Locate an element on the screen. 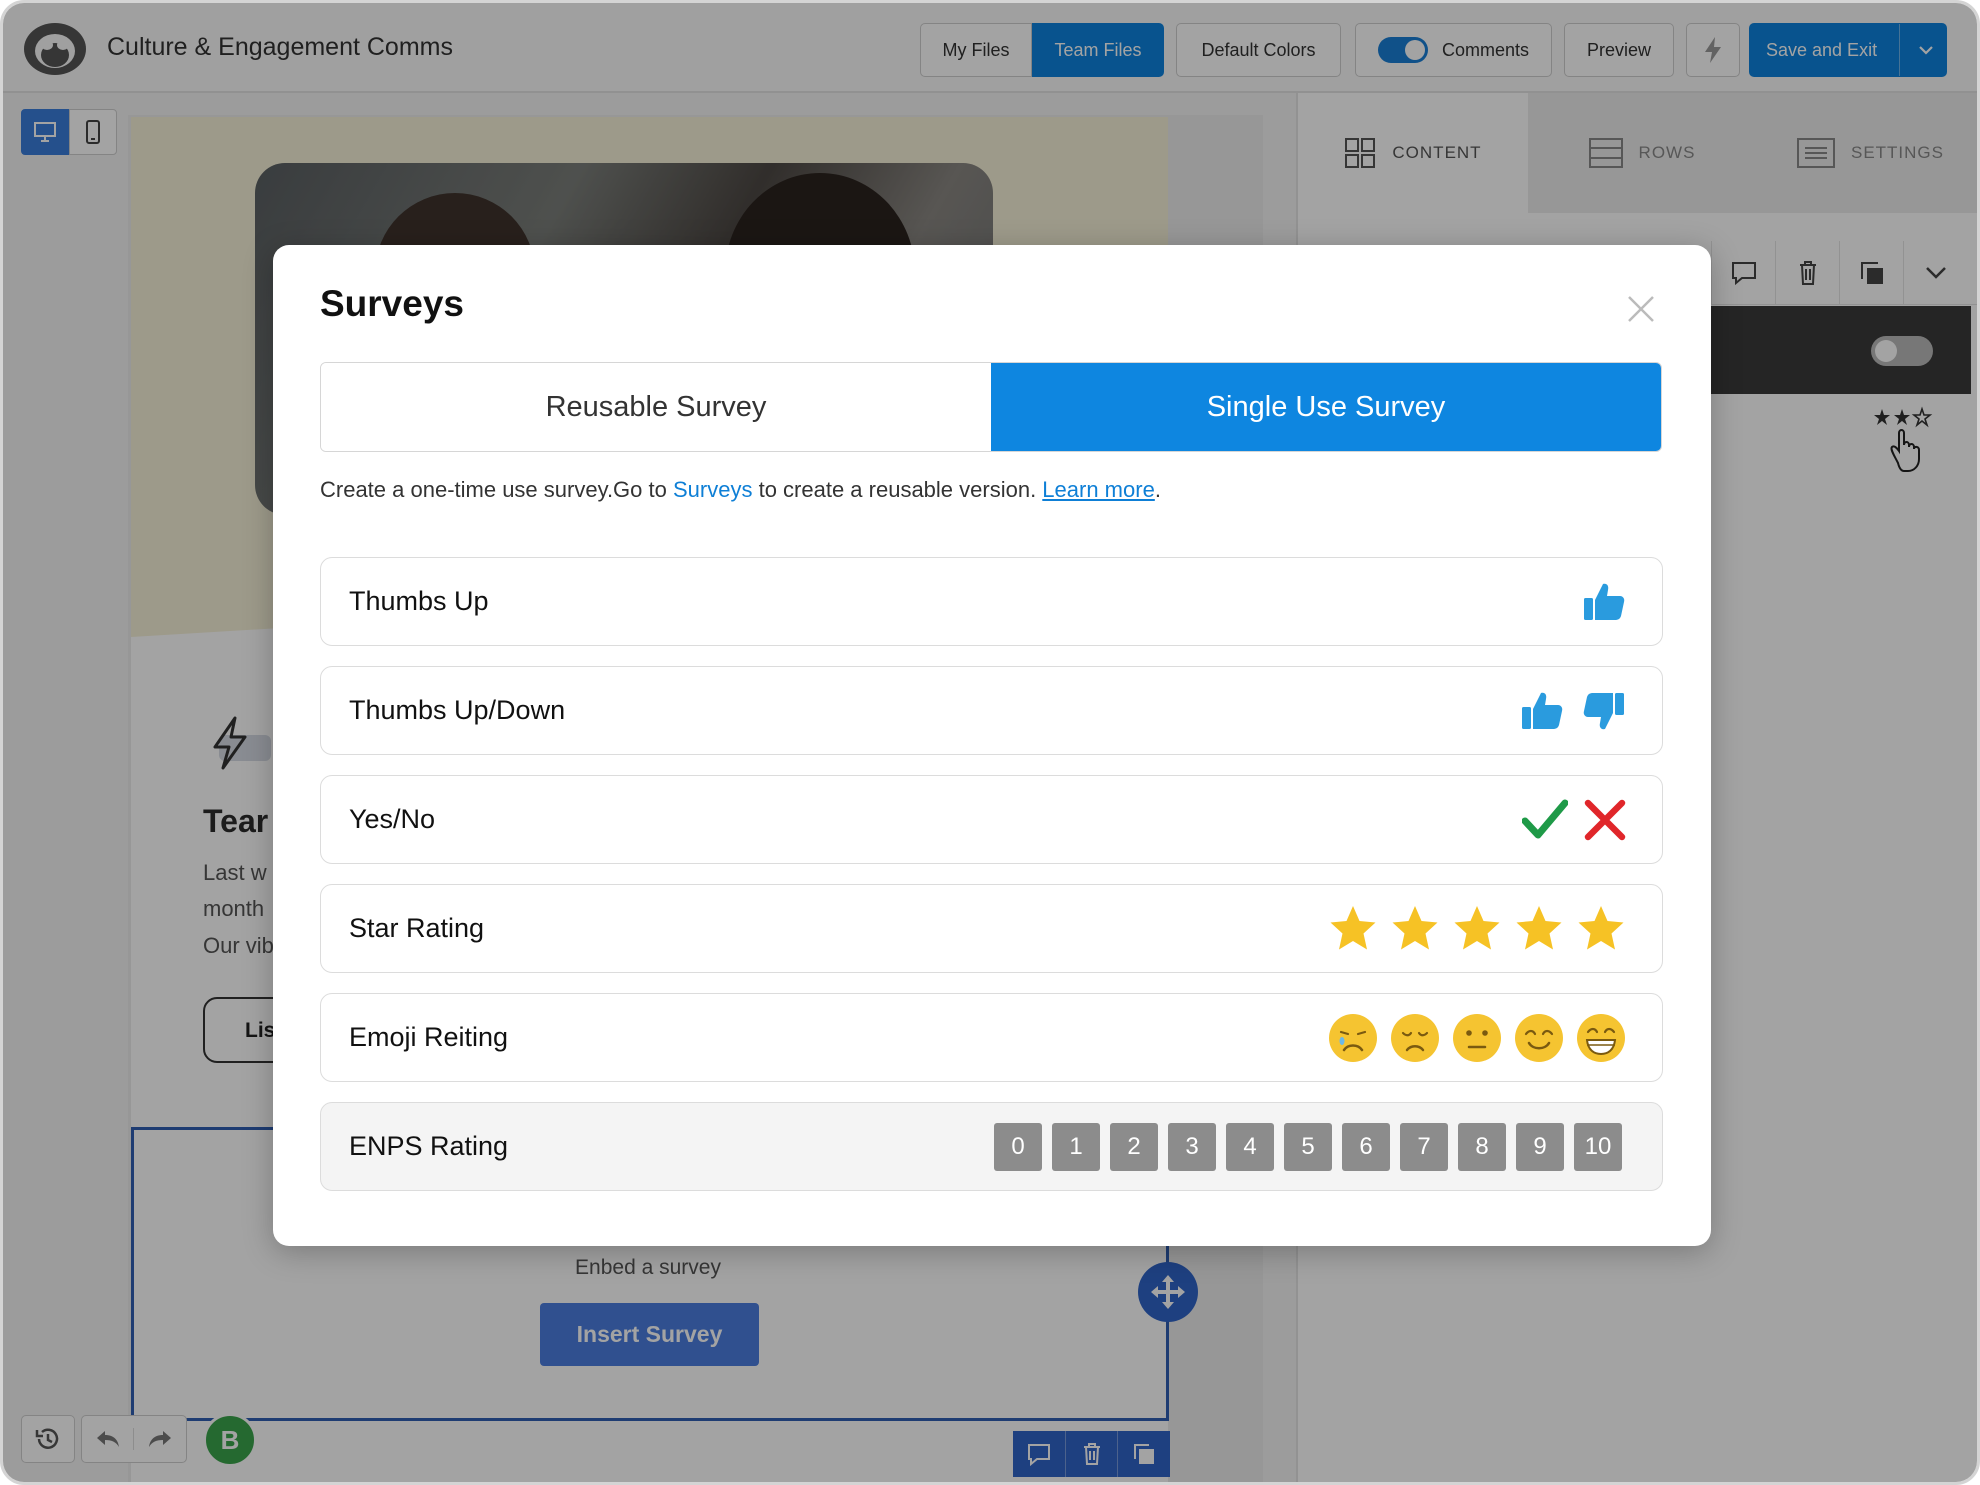  survey-option-emoji-rating: Emoji Reiting is located at coordinates (991, 1037).